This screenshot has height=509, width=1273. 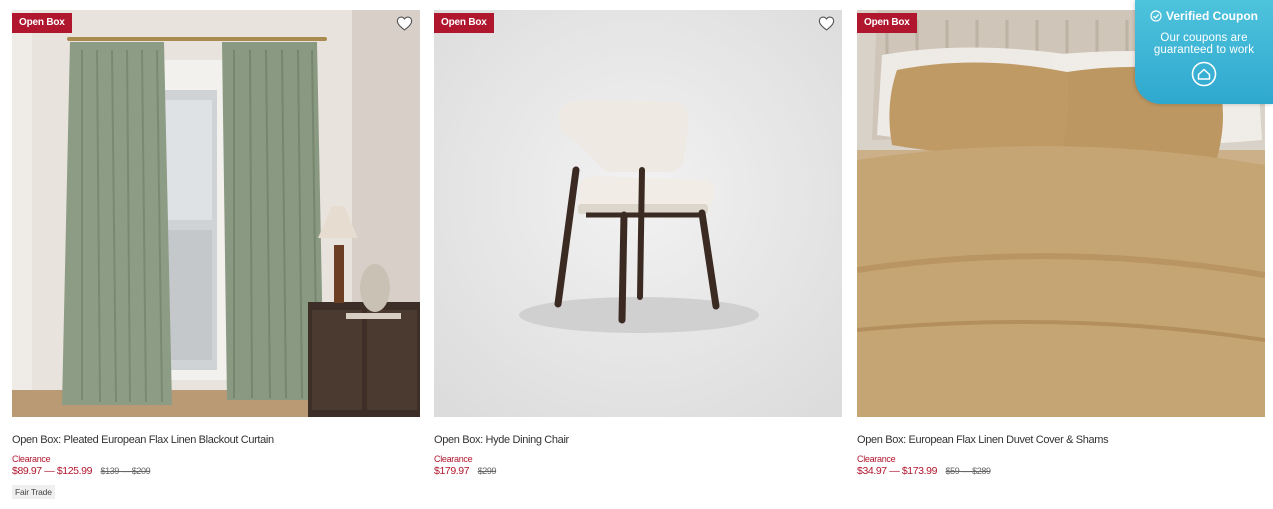 What do you see at coordinates (968, 471) in the screenshot?
I see `original-price: $59 — $289` at bounding box center [968, 471].